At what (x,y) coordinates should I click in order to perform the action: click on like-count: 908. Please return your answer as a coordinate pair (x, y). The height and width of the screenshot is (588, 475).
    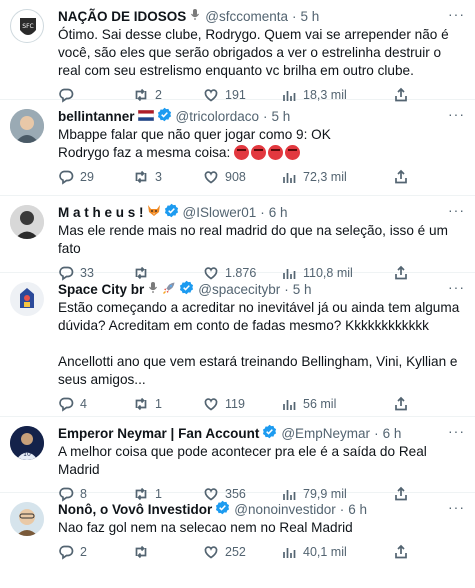
    Looking at the image, I should click on (235, 177).